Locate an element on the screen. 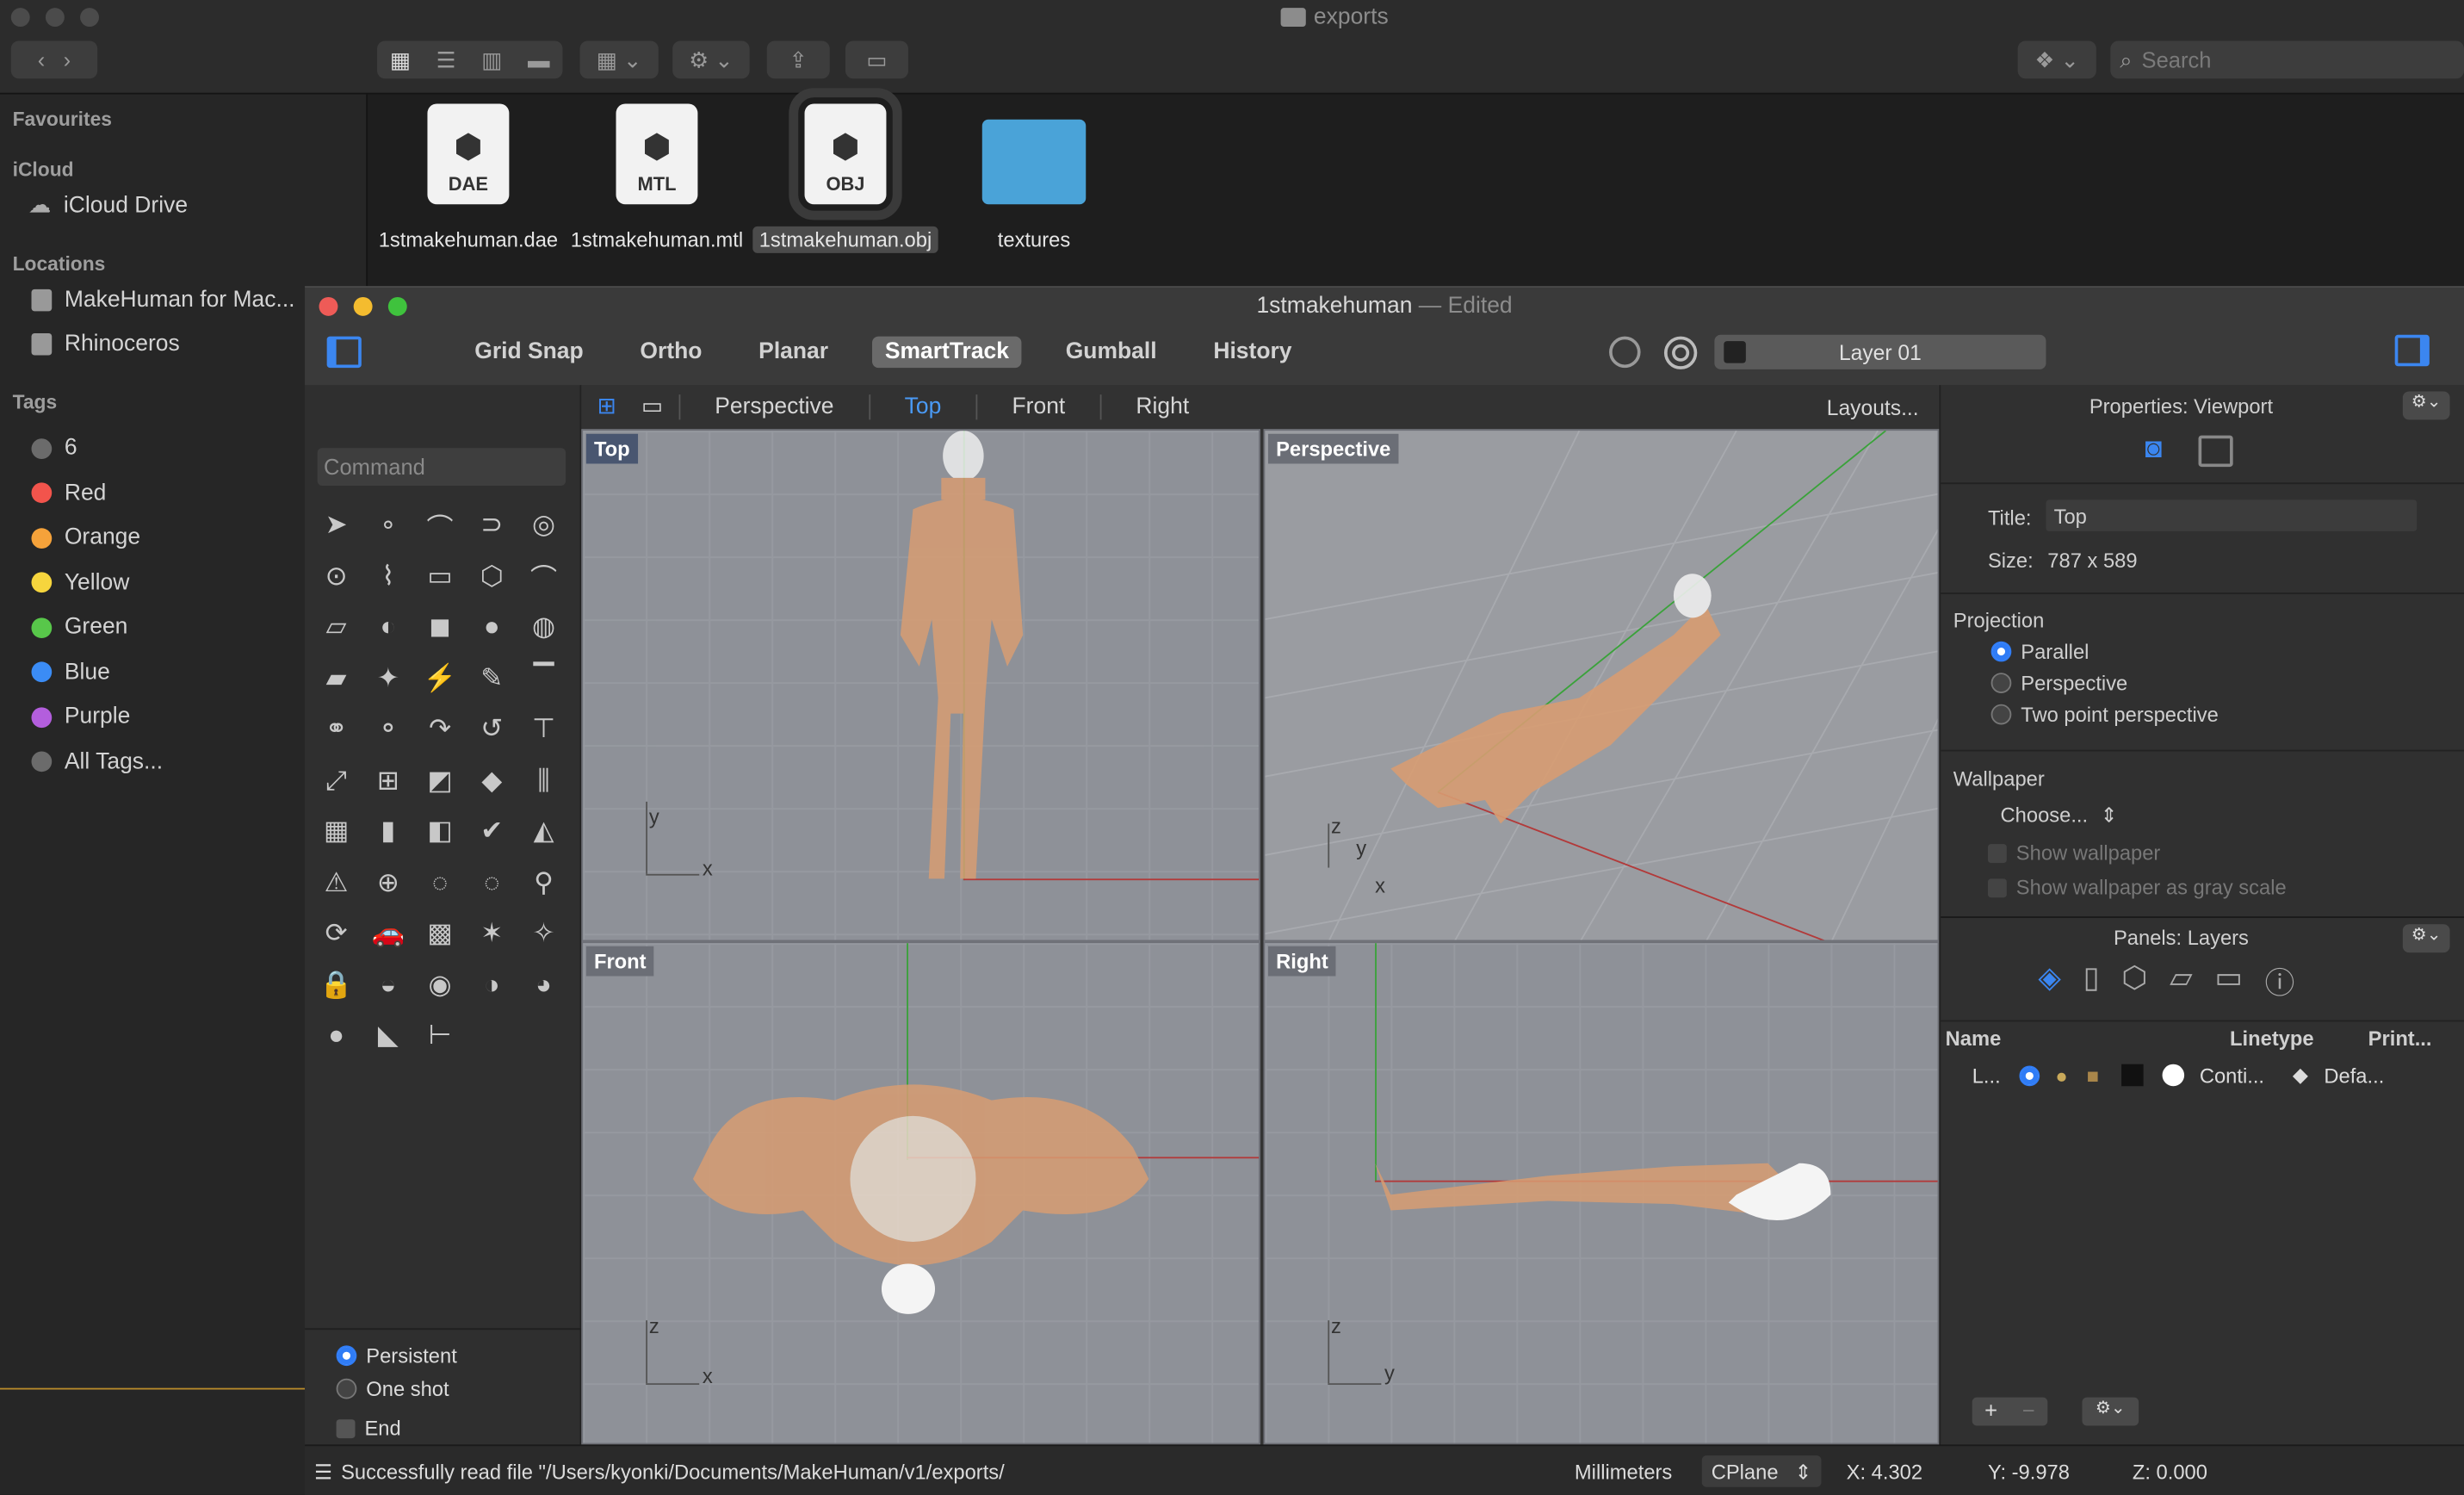  tool-icon: ◎ is located at coordinates (543, 524).